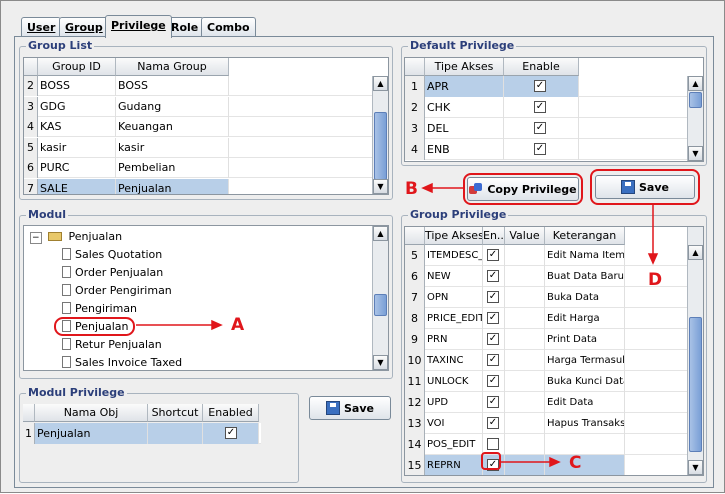 This screenshot has height=494, width=725. I want to click on annotation-ring-c, so click(491, 461).